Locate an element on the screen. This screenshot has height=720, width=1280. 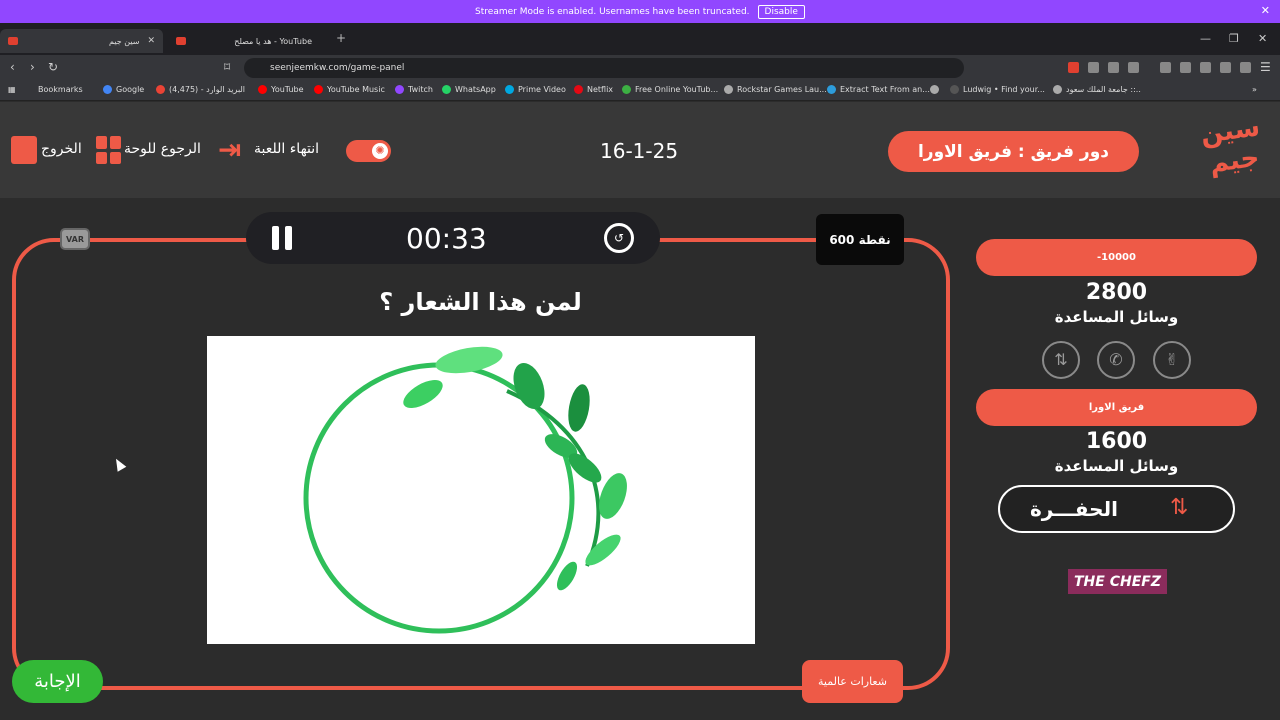
bookmark-item: جامعة الملك سعود ::.. is located at coordinates (1097, 89).